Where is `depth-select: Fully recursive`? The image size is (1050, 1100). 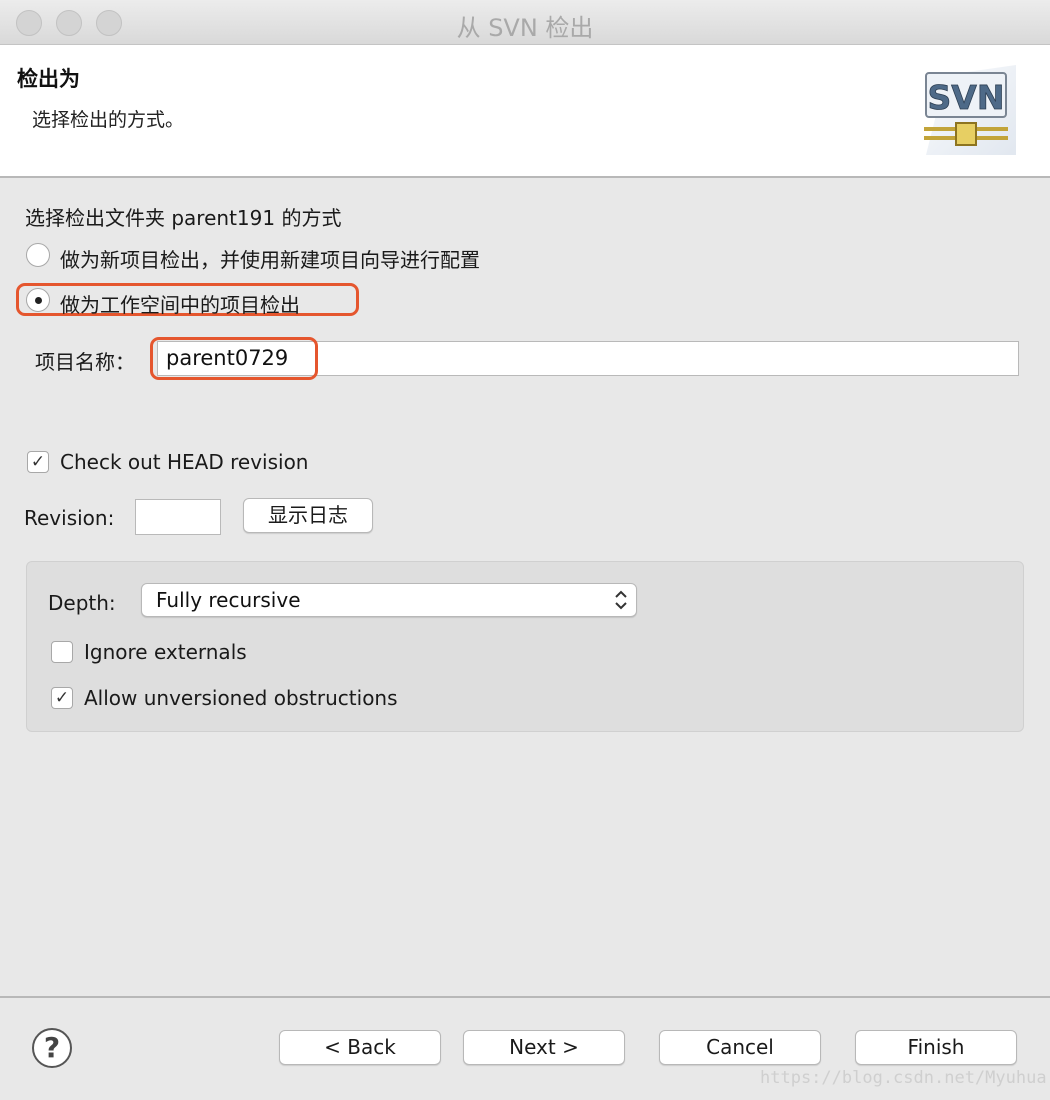
depth-select: Fully recursive is located at coordinates (389, 600).